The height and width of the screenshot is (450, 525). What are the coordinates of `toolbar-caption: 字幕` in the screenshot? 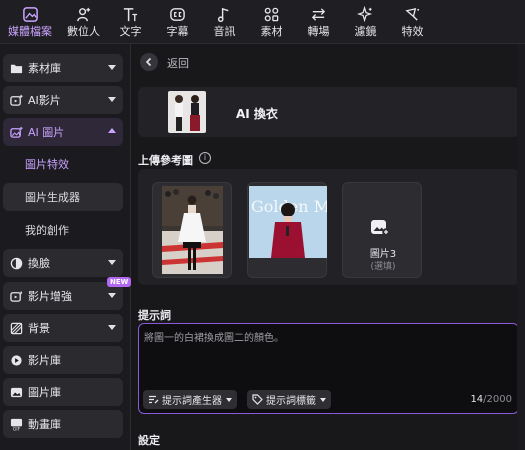 It's located at (177, 22).